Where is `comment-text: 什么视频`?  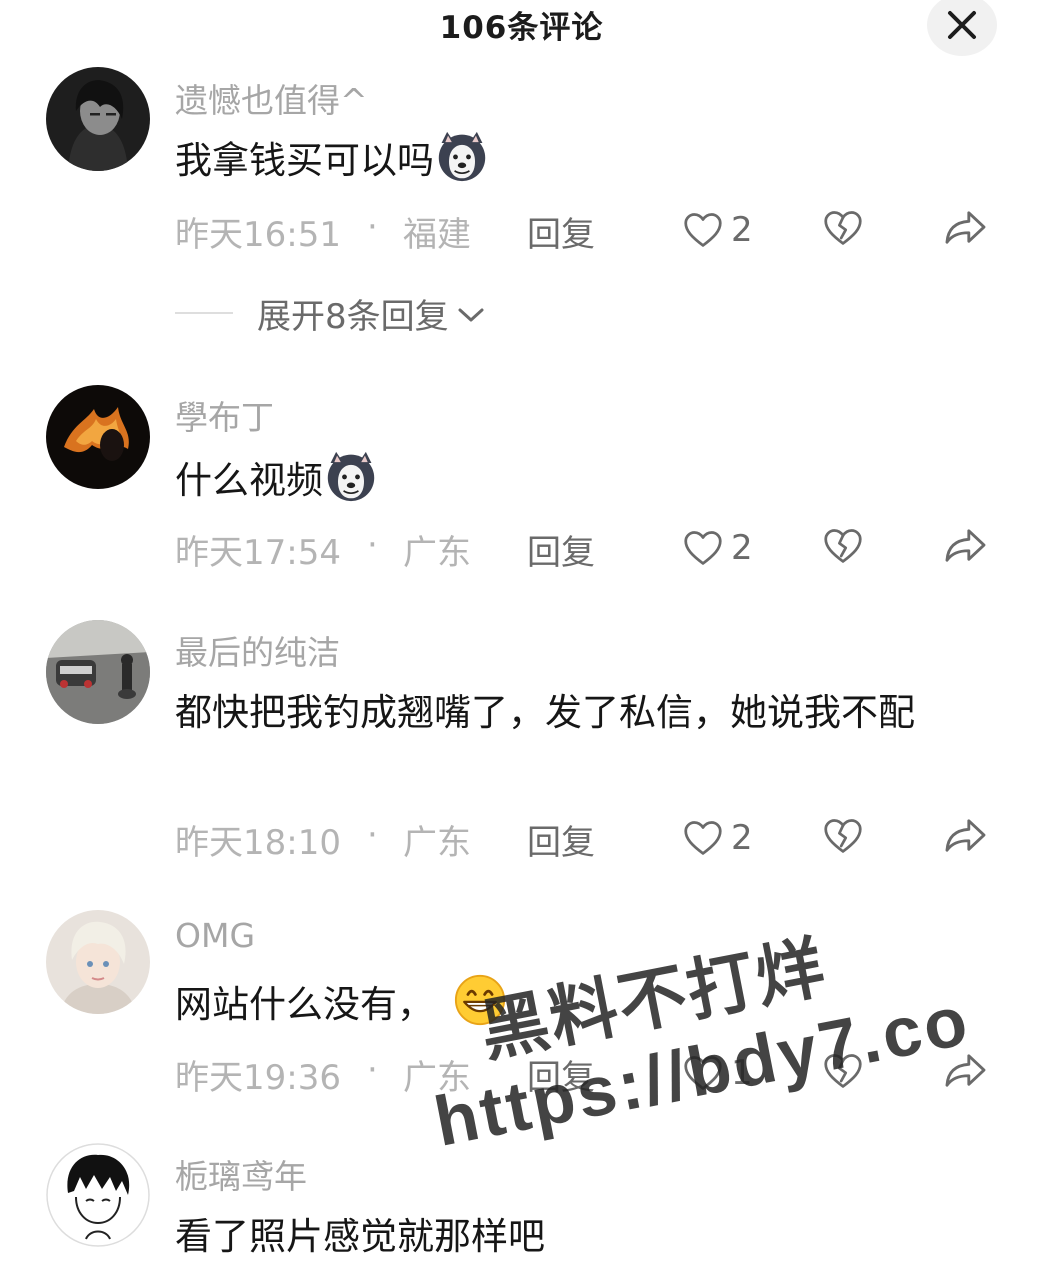 comment-text: 什么视频 is located at coordinates (580, 480).